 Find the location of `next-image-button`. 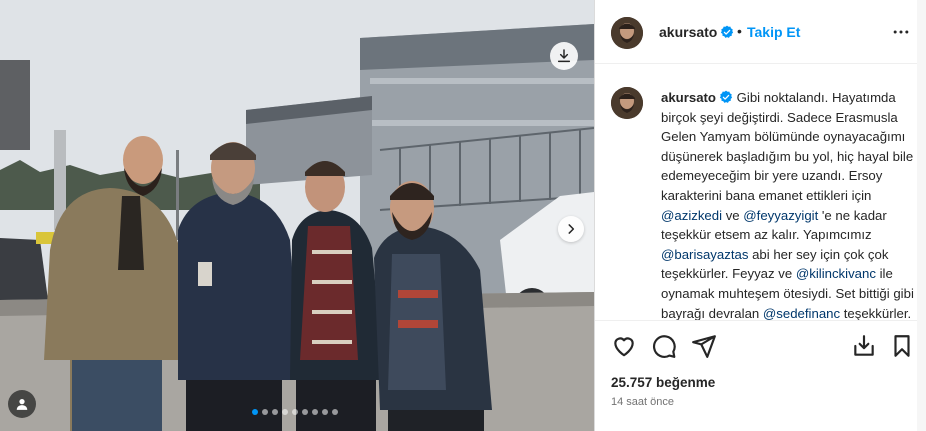

next-image-button is located at coordinates (571, 229).